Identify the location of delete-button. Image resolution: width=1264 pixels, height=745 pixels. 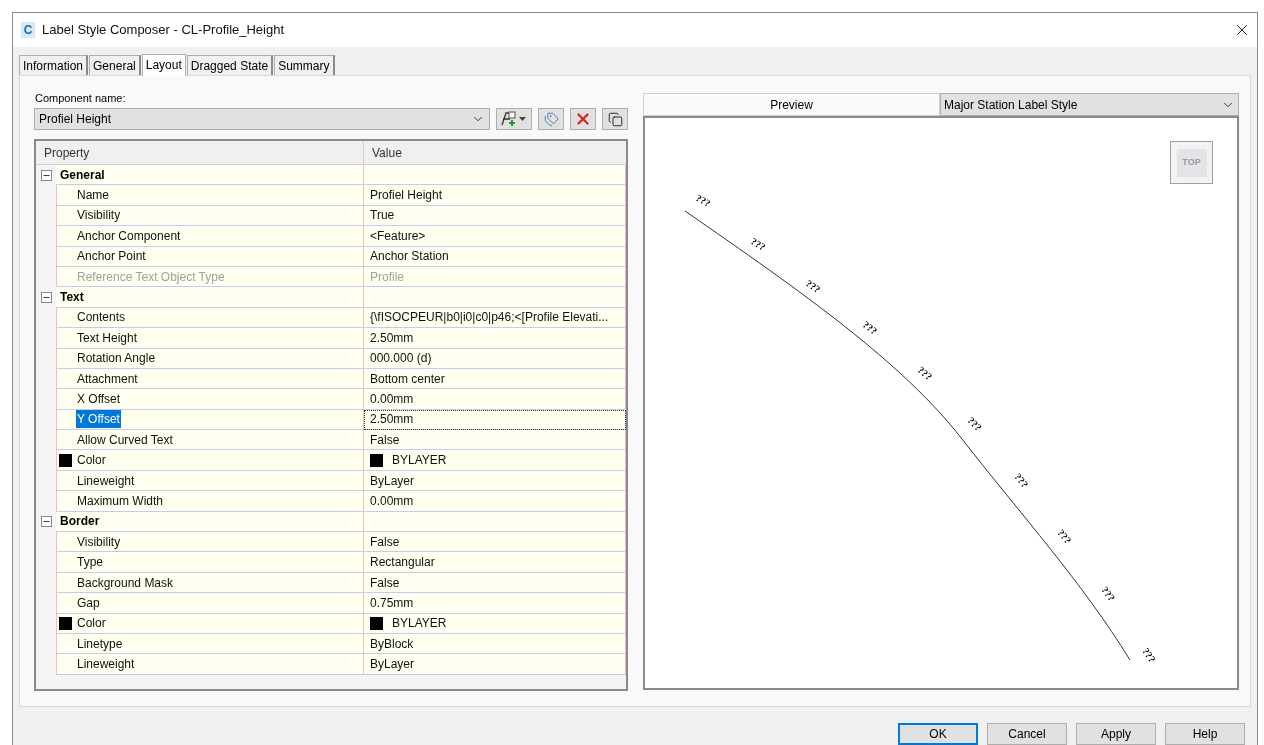
(583, 119).